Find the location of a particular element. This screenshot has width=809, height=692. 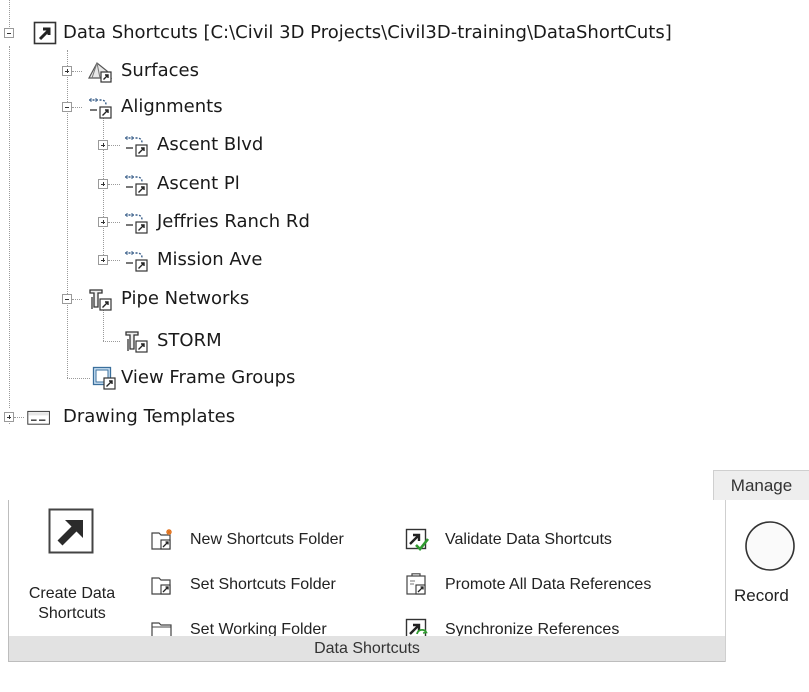

create-data-shortcuts-button: Create Data Shortcuts is located at coordinates (72, 569).